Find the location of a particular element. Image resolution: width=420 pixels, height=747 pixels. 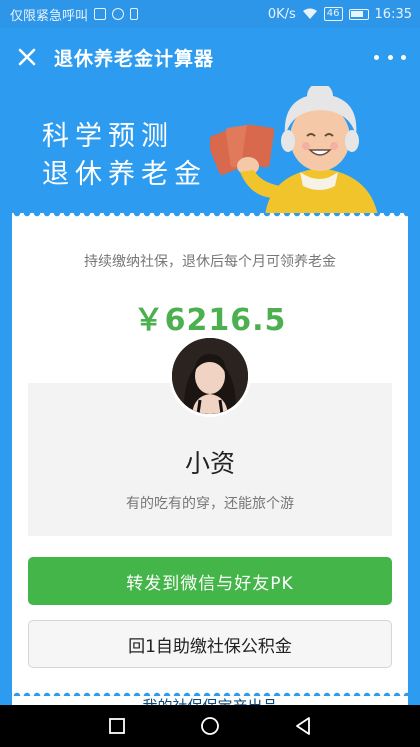

status-bar: 仅限紧急呼叫 0K/s 46 16:35 is located at coordinates (210, 14).